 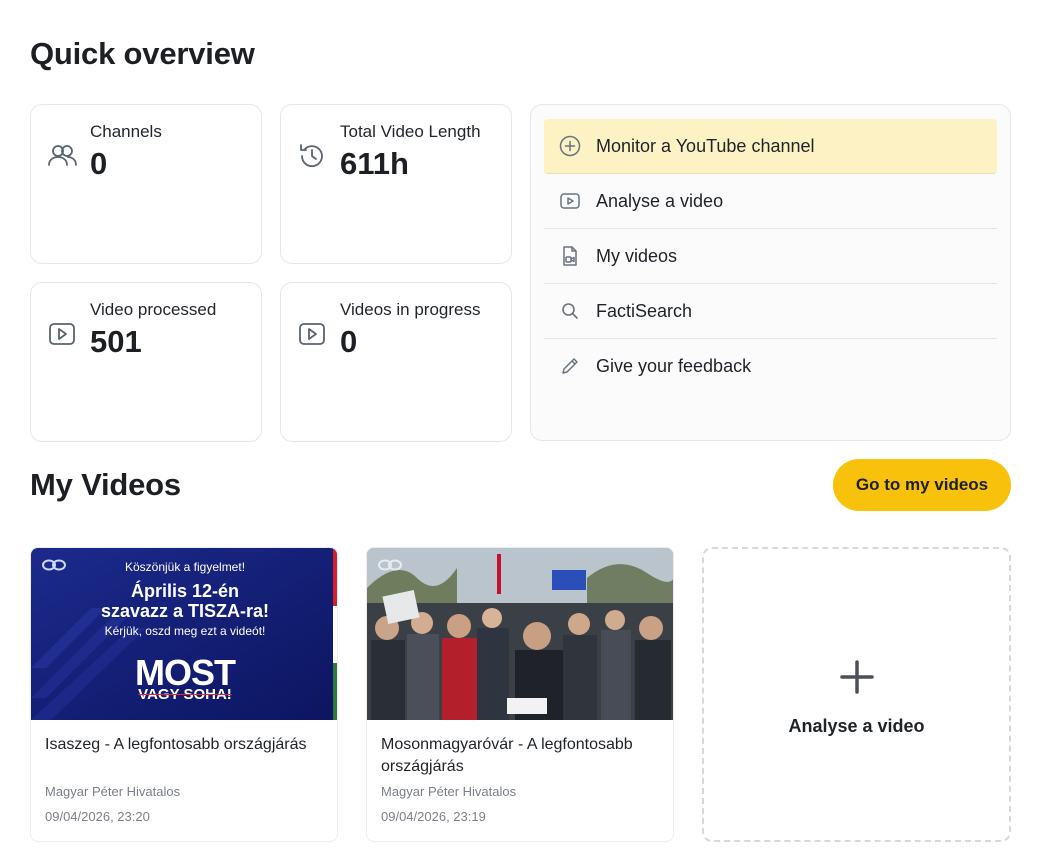 I want to click on action-analyse-video: Analyse a video, so click(x=770, y=201).